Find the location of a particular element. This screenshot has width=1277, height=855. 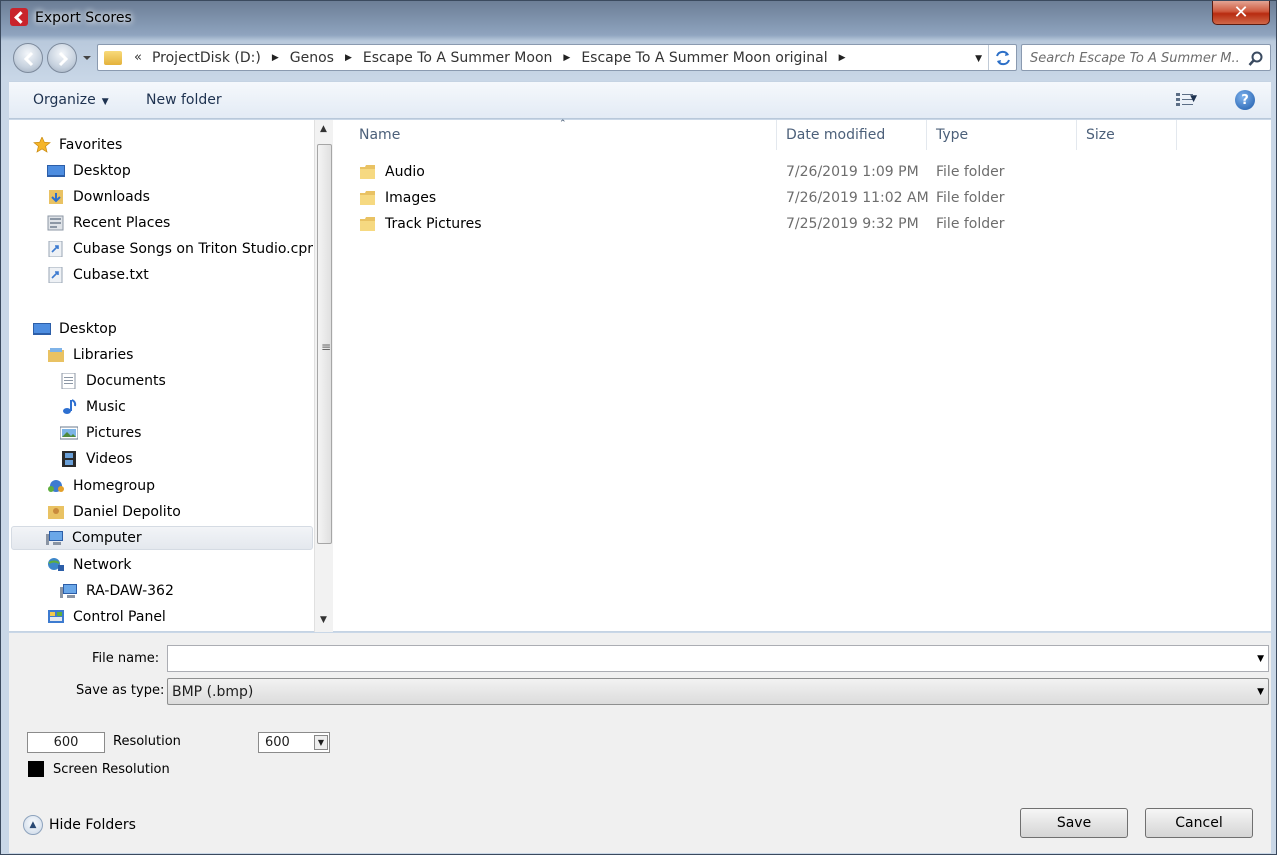

column-header-name: Name ⌃ is located at coordinates (556, 134).